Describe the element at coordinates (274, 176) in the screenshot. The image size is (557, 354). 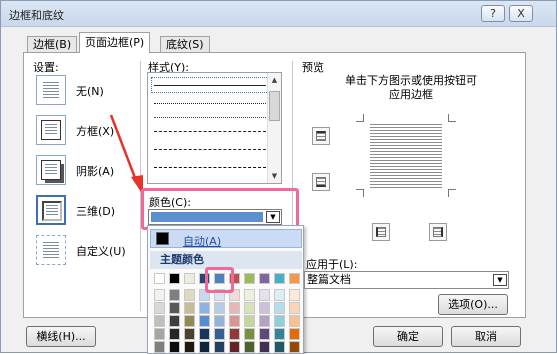
I see `scroll-down-icon: ▼` at that location.